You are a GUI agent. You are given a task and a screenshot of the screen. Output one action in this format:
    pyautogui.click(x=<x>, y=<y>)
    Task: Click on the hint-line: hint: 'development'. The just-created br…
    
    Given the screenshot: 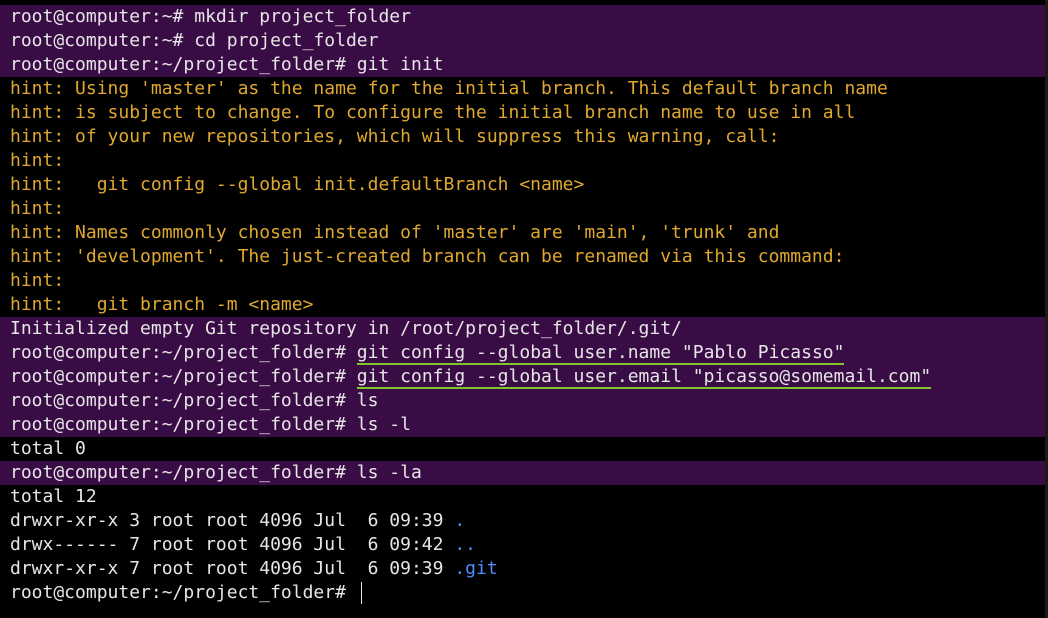 What is the action you would take?
    pyautogui.click(x=427, y=256)
    